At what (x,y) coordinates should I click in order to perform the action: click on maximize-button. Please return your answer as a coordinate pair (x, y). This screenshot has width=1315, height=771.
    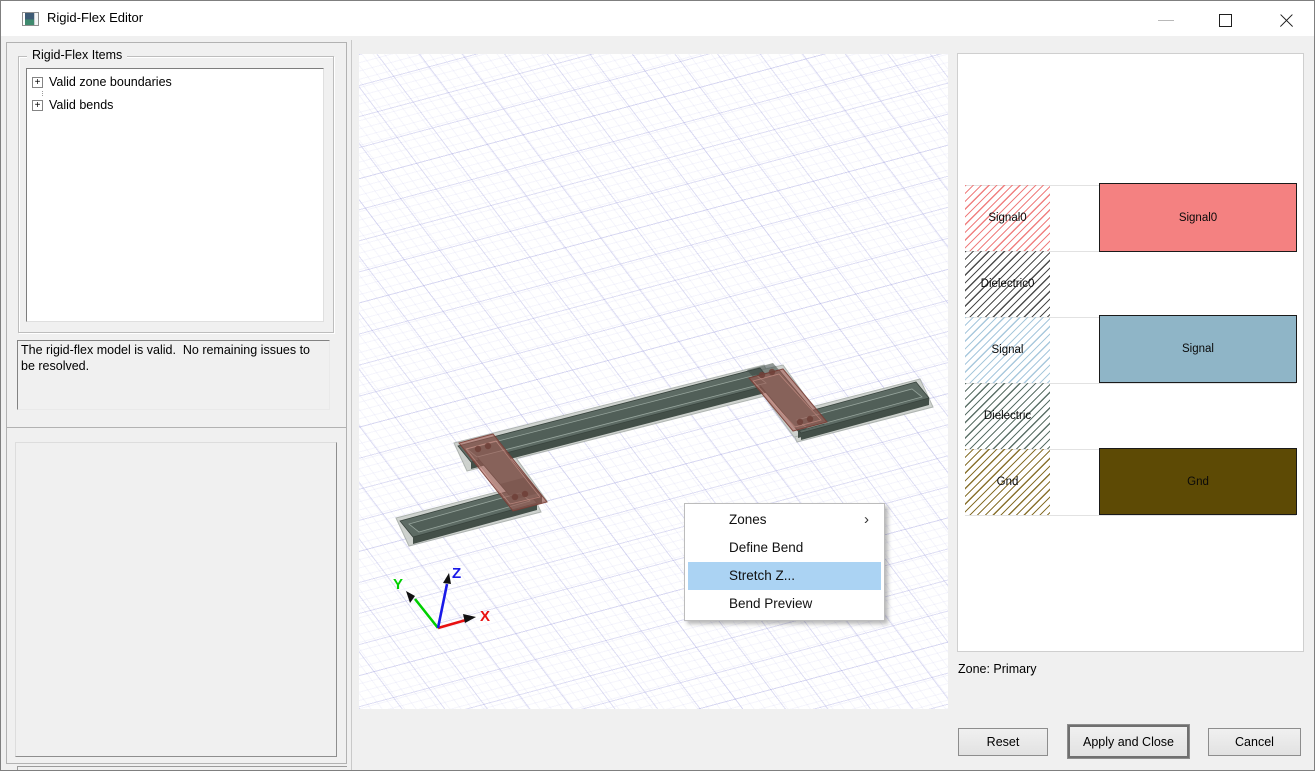
    Looking at the image, I should click on (1226, 18).